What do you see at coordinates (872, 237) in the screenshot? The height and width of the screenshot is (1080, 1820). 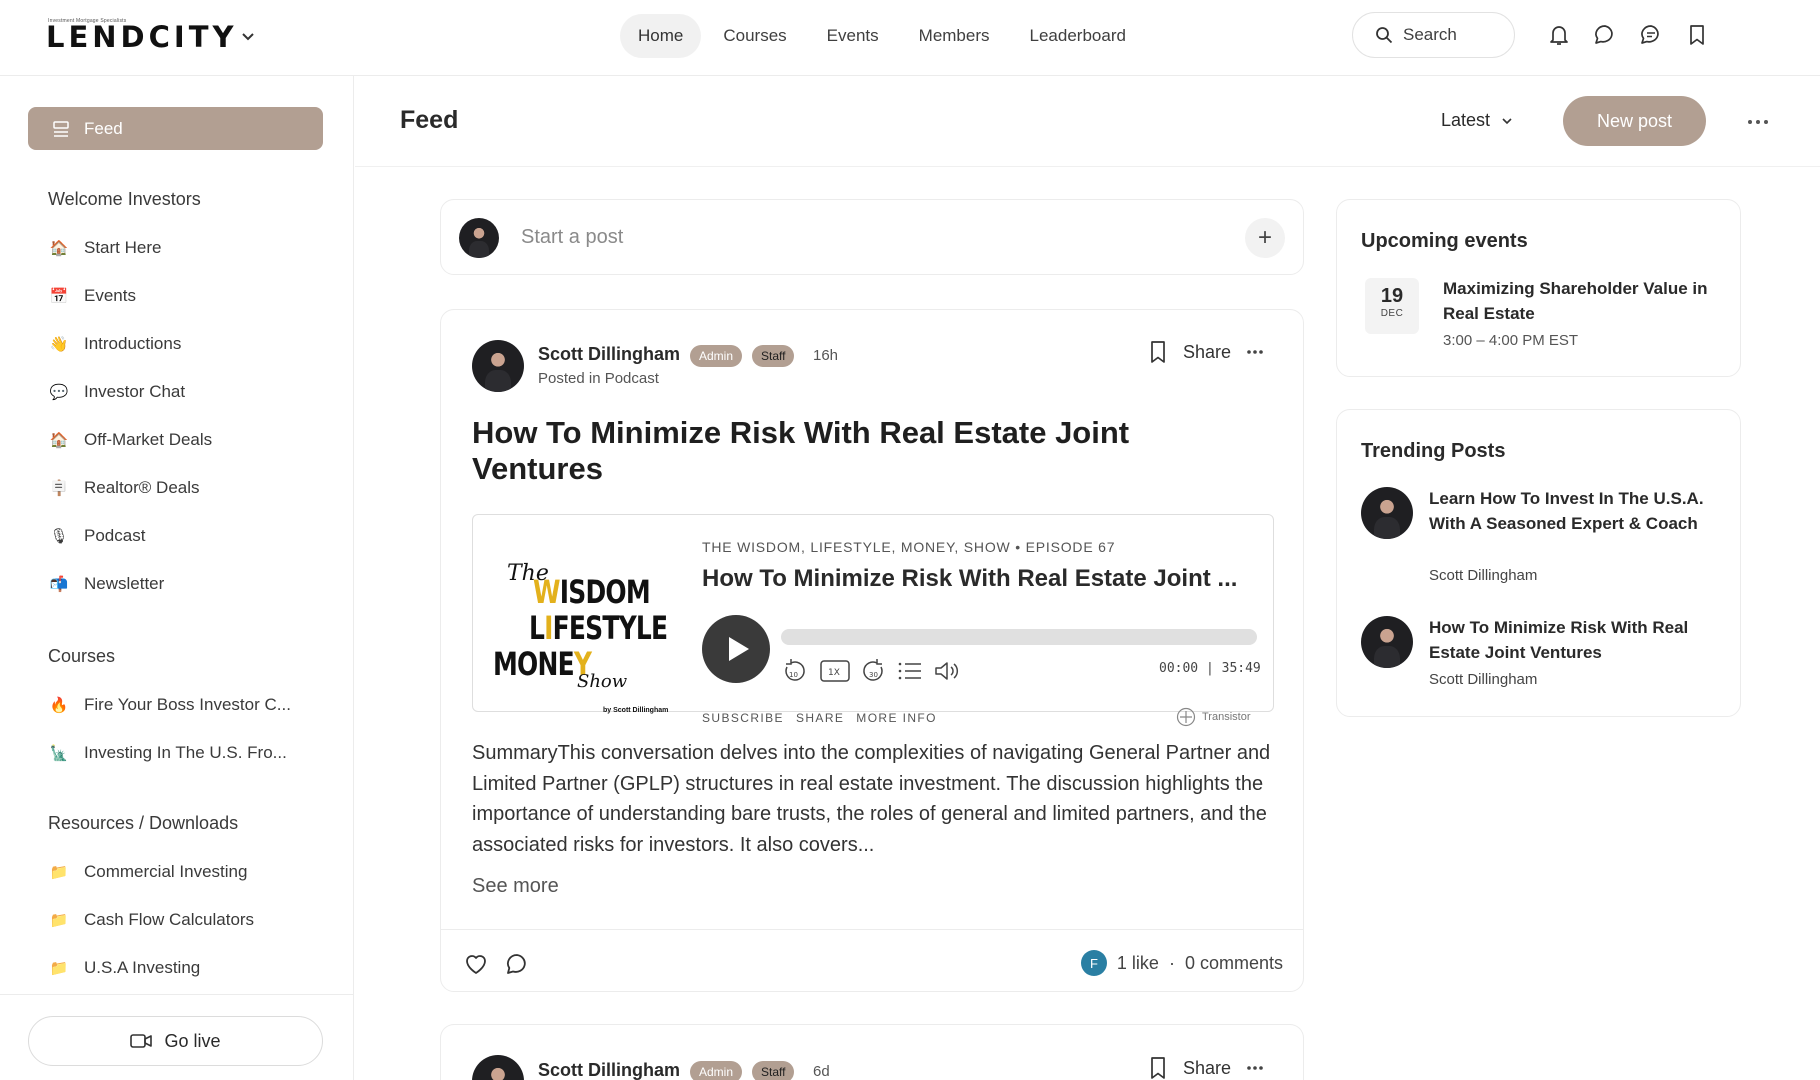 I see `start-post-card: Start a post +` at bounding box center [872, 237].